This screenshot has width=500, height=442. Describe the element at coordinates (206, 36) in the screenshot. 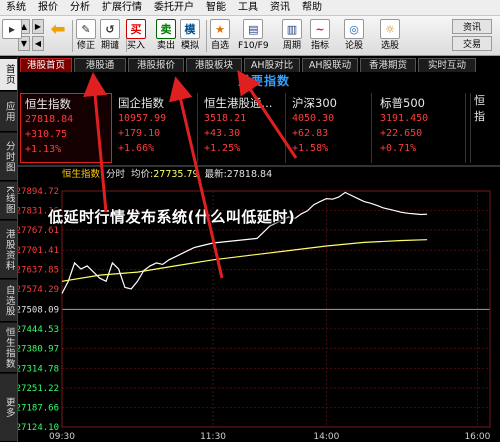

I see `toolbar-separator` at that location.